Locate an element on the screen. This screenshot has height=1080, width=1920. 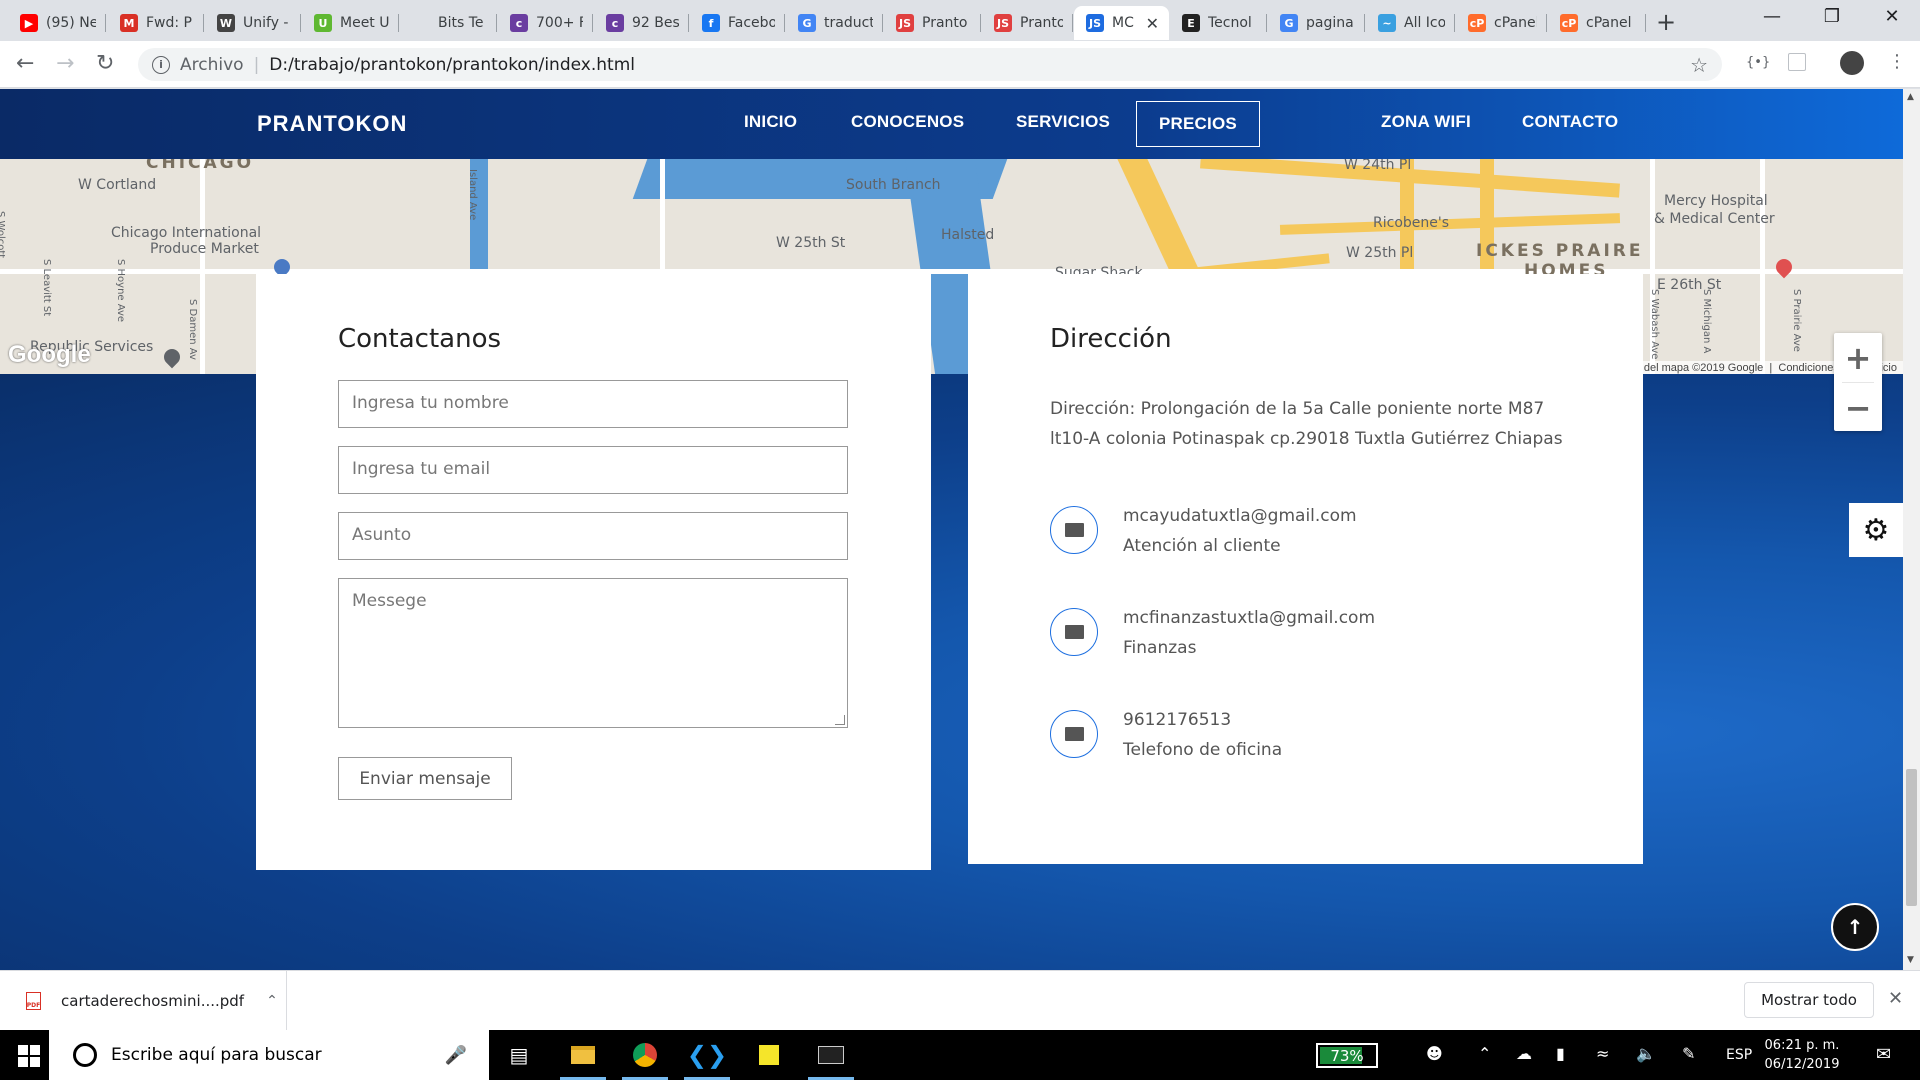
zoom-in-button: + is located at coordinates (1858, 357).